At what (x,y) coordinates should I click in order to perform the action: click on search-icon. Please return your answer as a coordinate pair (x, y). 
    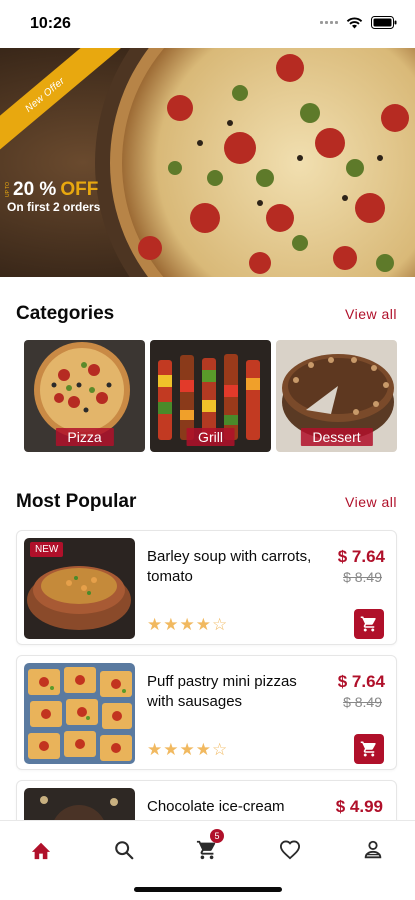
    Looking at the image, I should click on (124, 850).